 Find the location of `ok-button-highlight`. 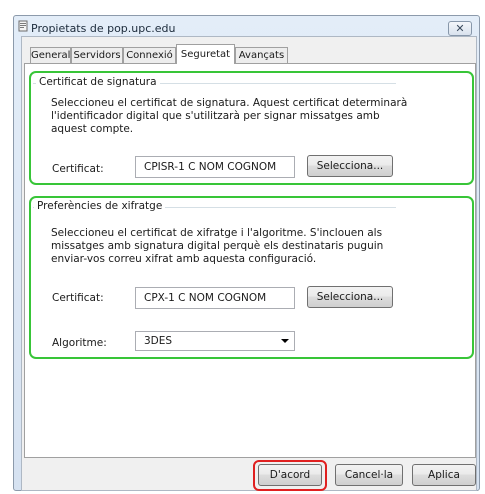

ok-button-highlight is located at coordinates (290, 475).